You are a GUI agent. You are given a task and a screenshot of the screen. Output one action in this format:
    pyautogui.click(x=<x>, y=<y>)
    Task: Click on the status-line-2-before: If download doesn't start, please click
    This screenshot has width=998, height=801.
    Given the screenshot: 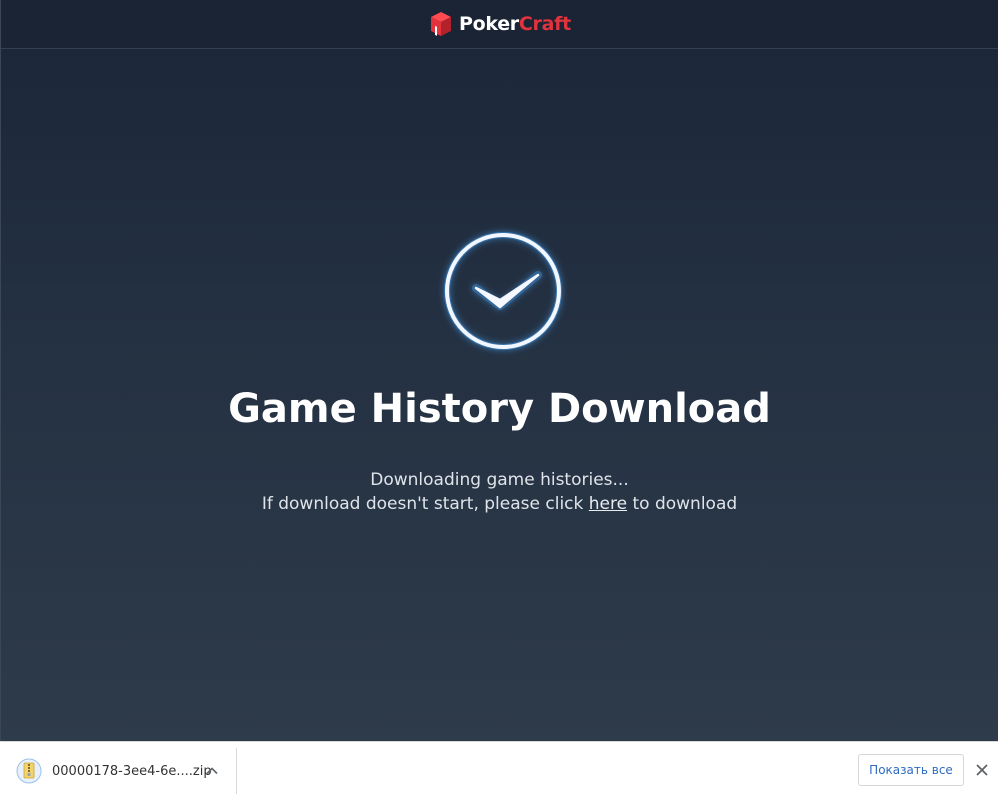 What is the action you would take?
    pyautogui.click(x=425, y=504)
    